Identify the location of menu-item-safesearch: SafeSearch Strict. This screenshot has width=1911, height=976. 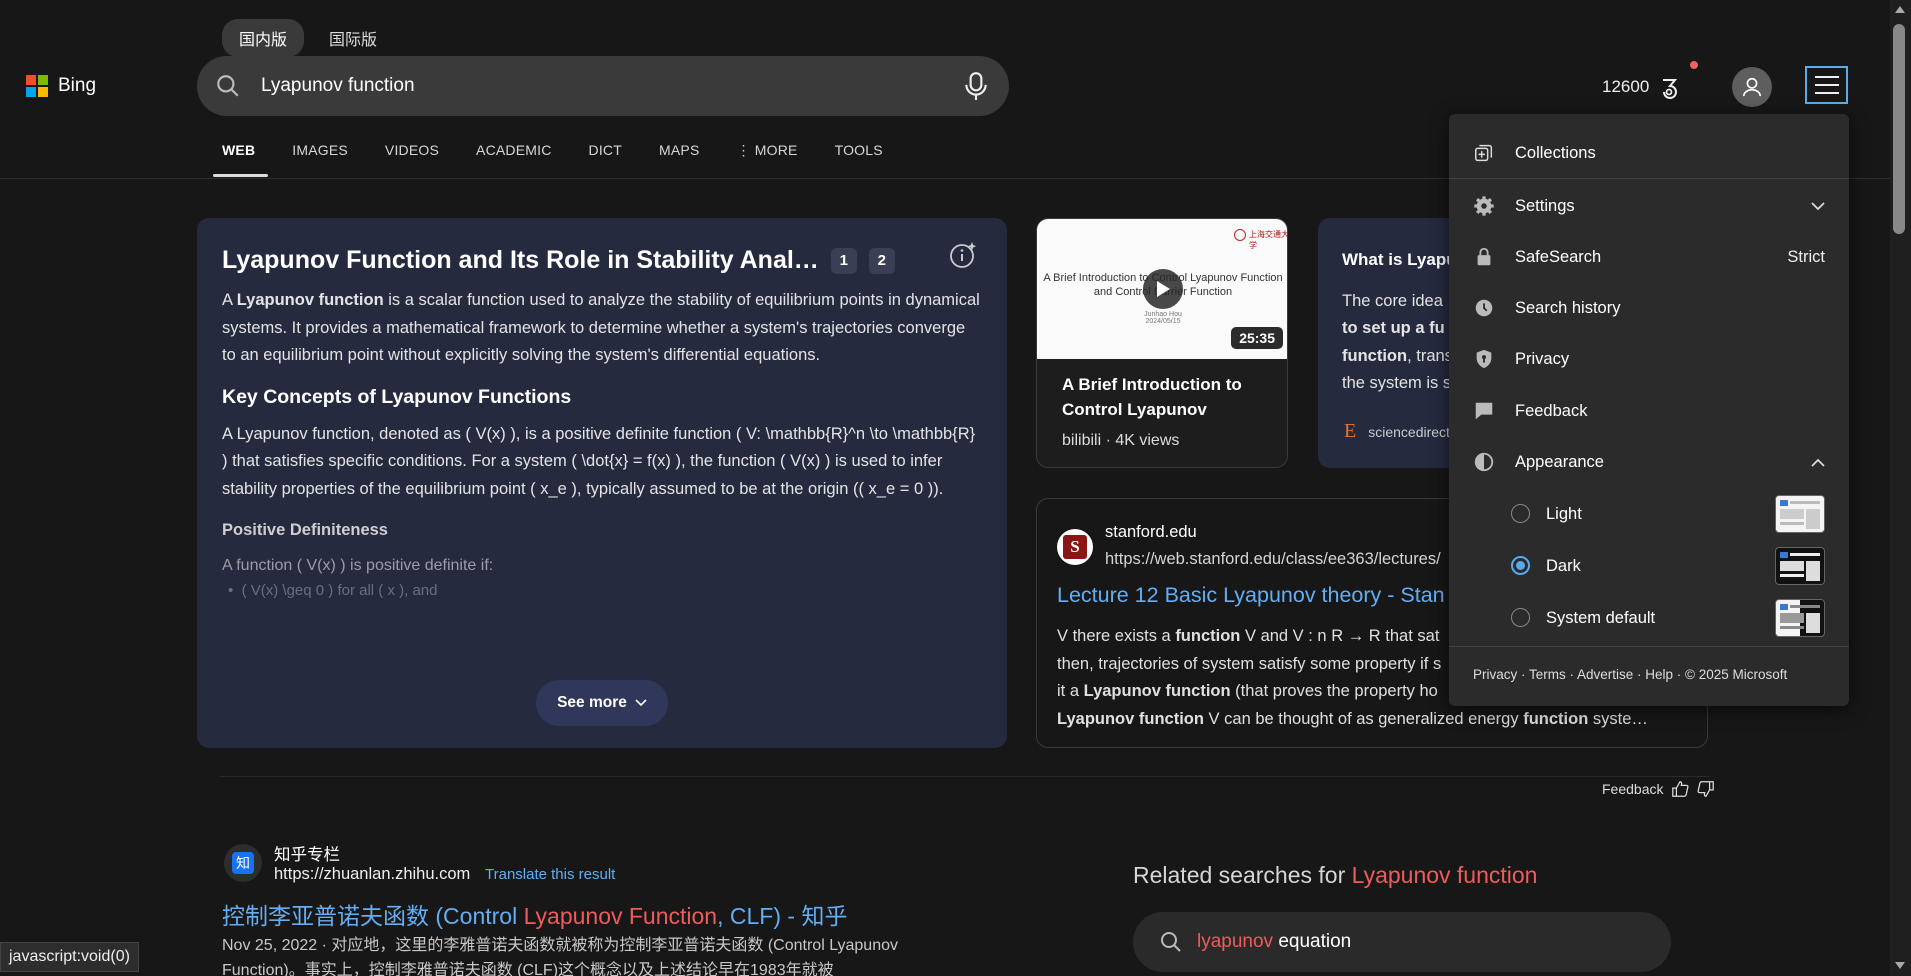
(1649, 257).